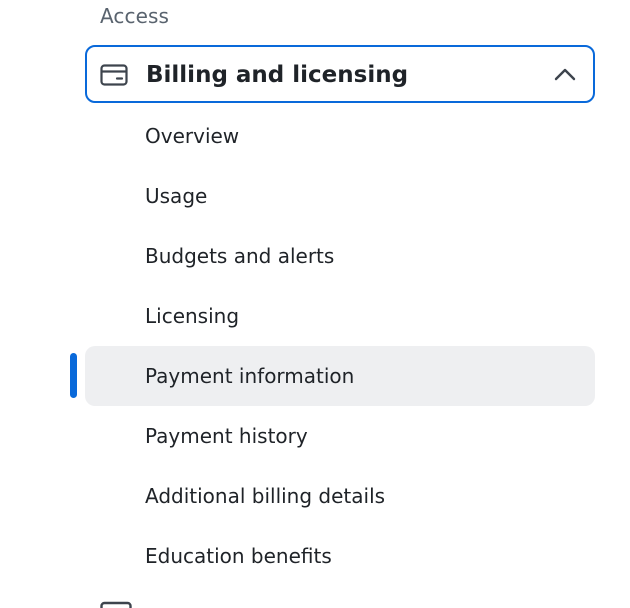  What do you see at coordinates (340, 436) in the screenshot?
I see `nav-item-payment-history: Payment history` at bounding box center [340, 436].